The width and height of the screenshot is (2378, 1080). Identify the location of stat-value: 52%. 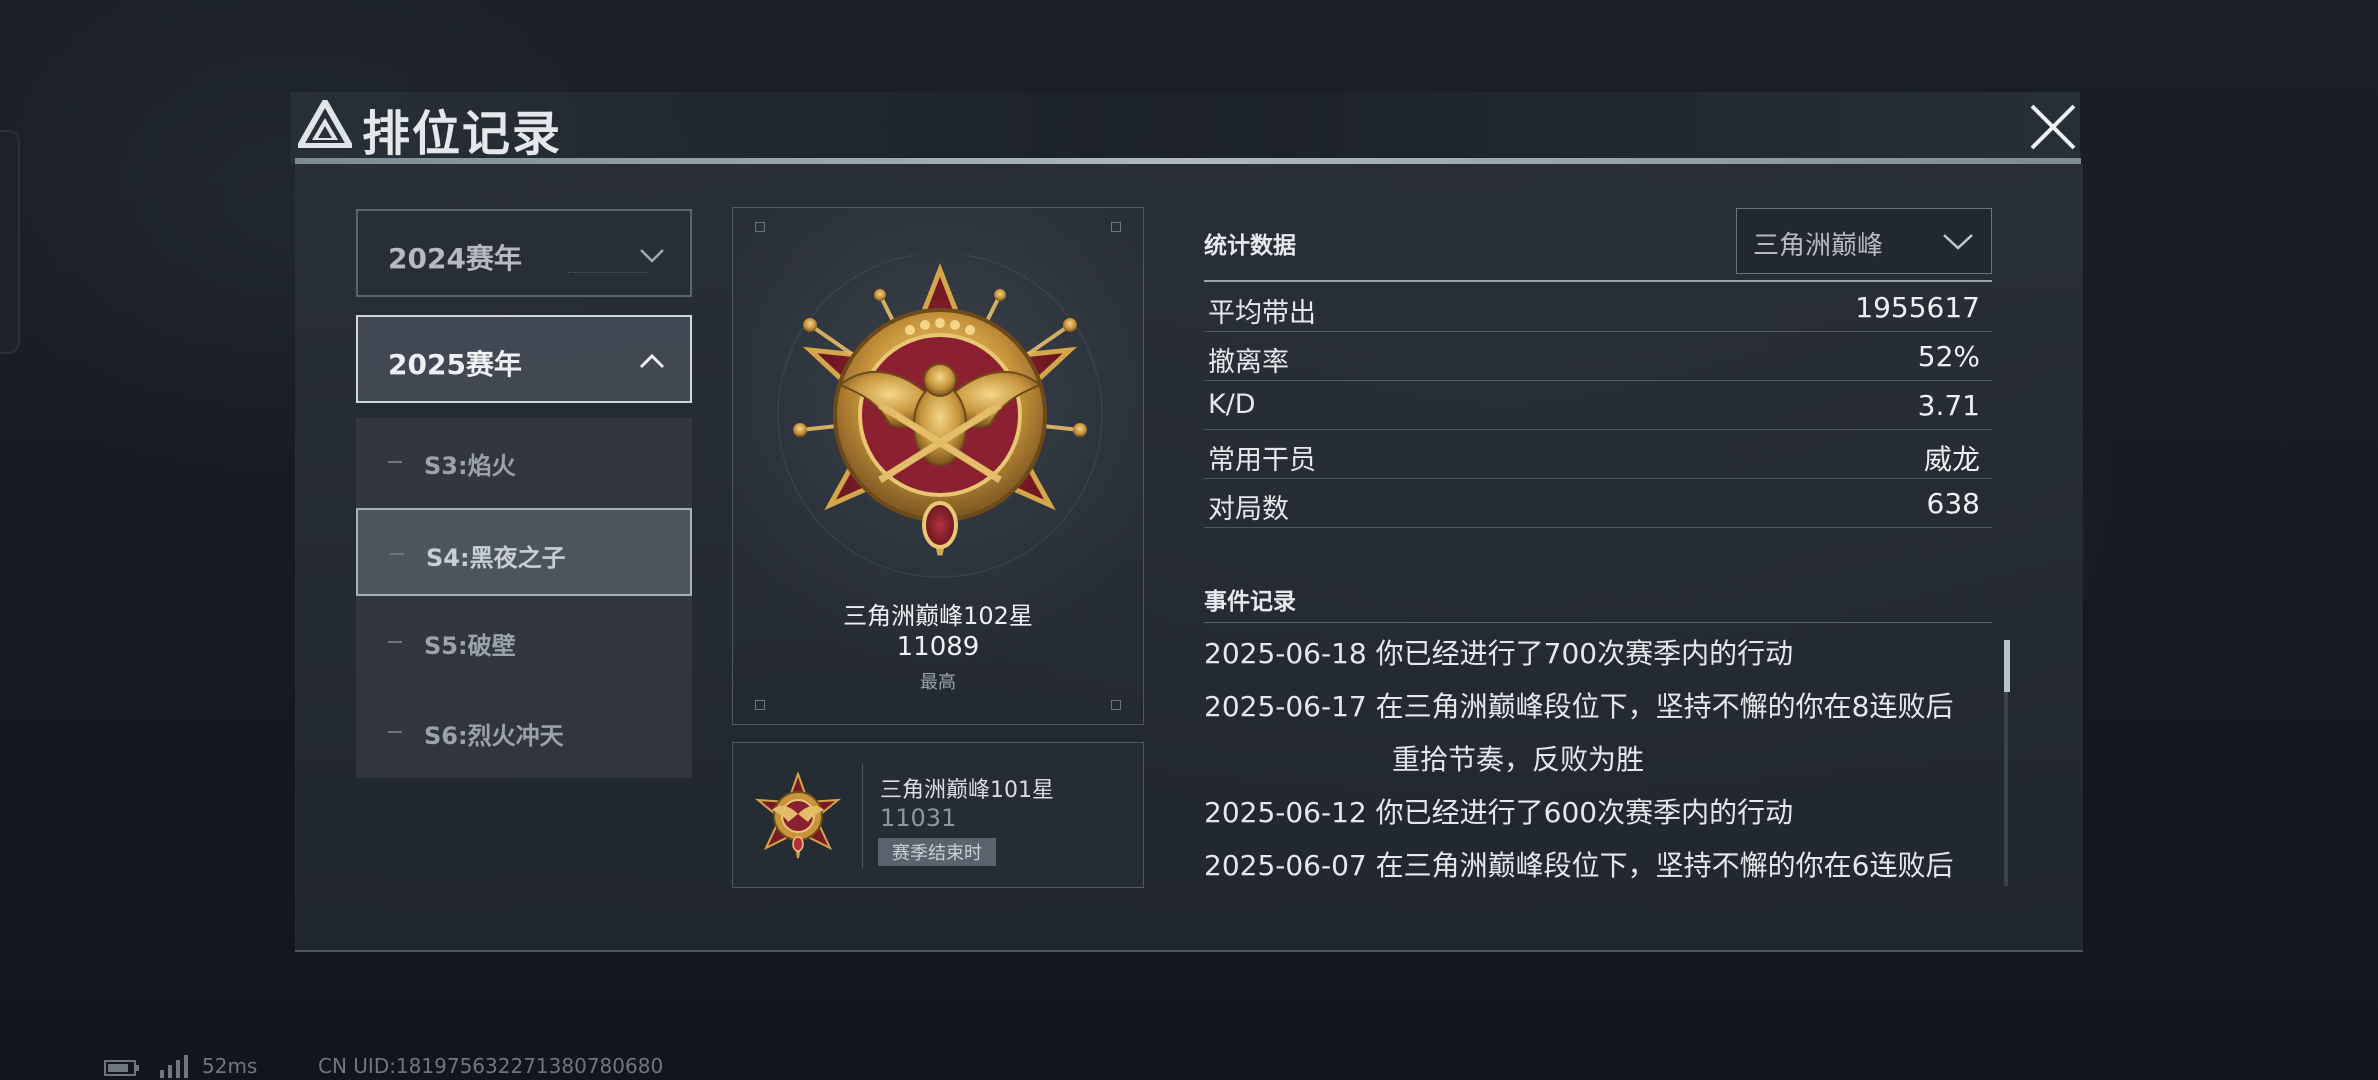
(1948, 356).